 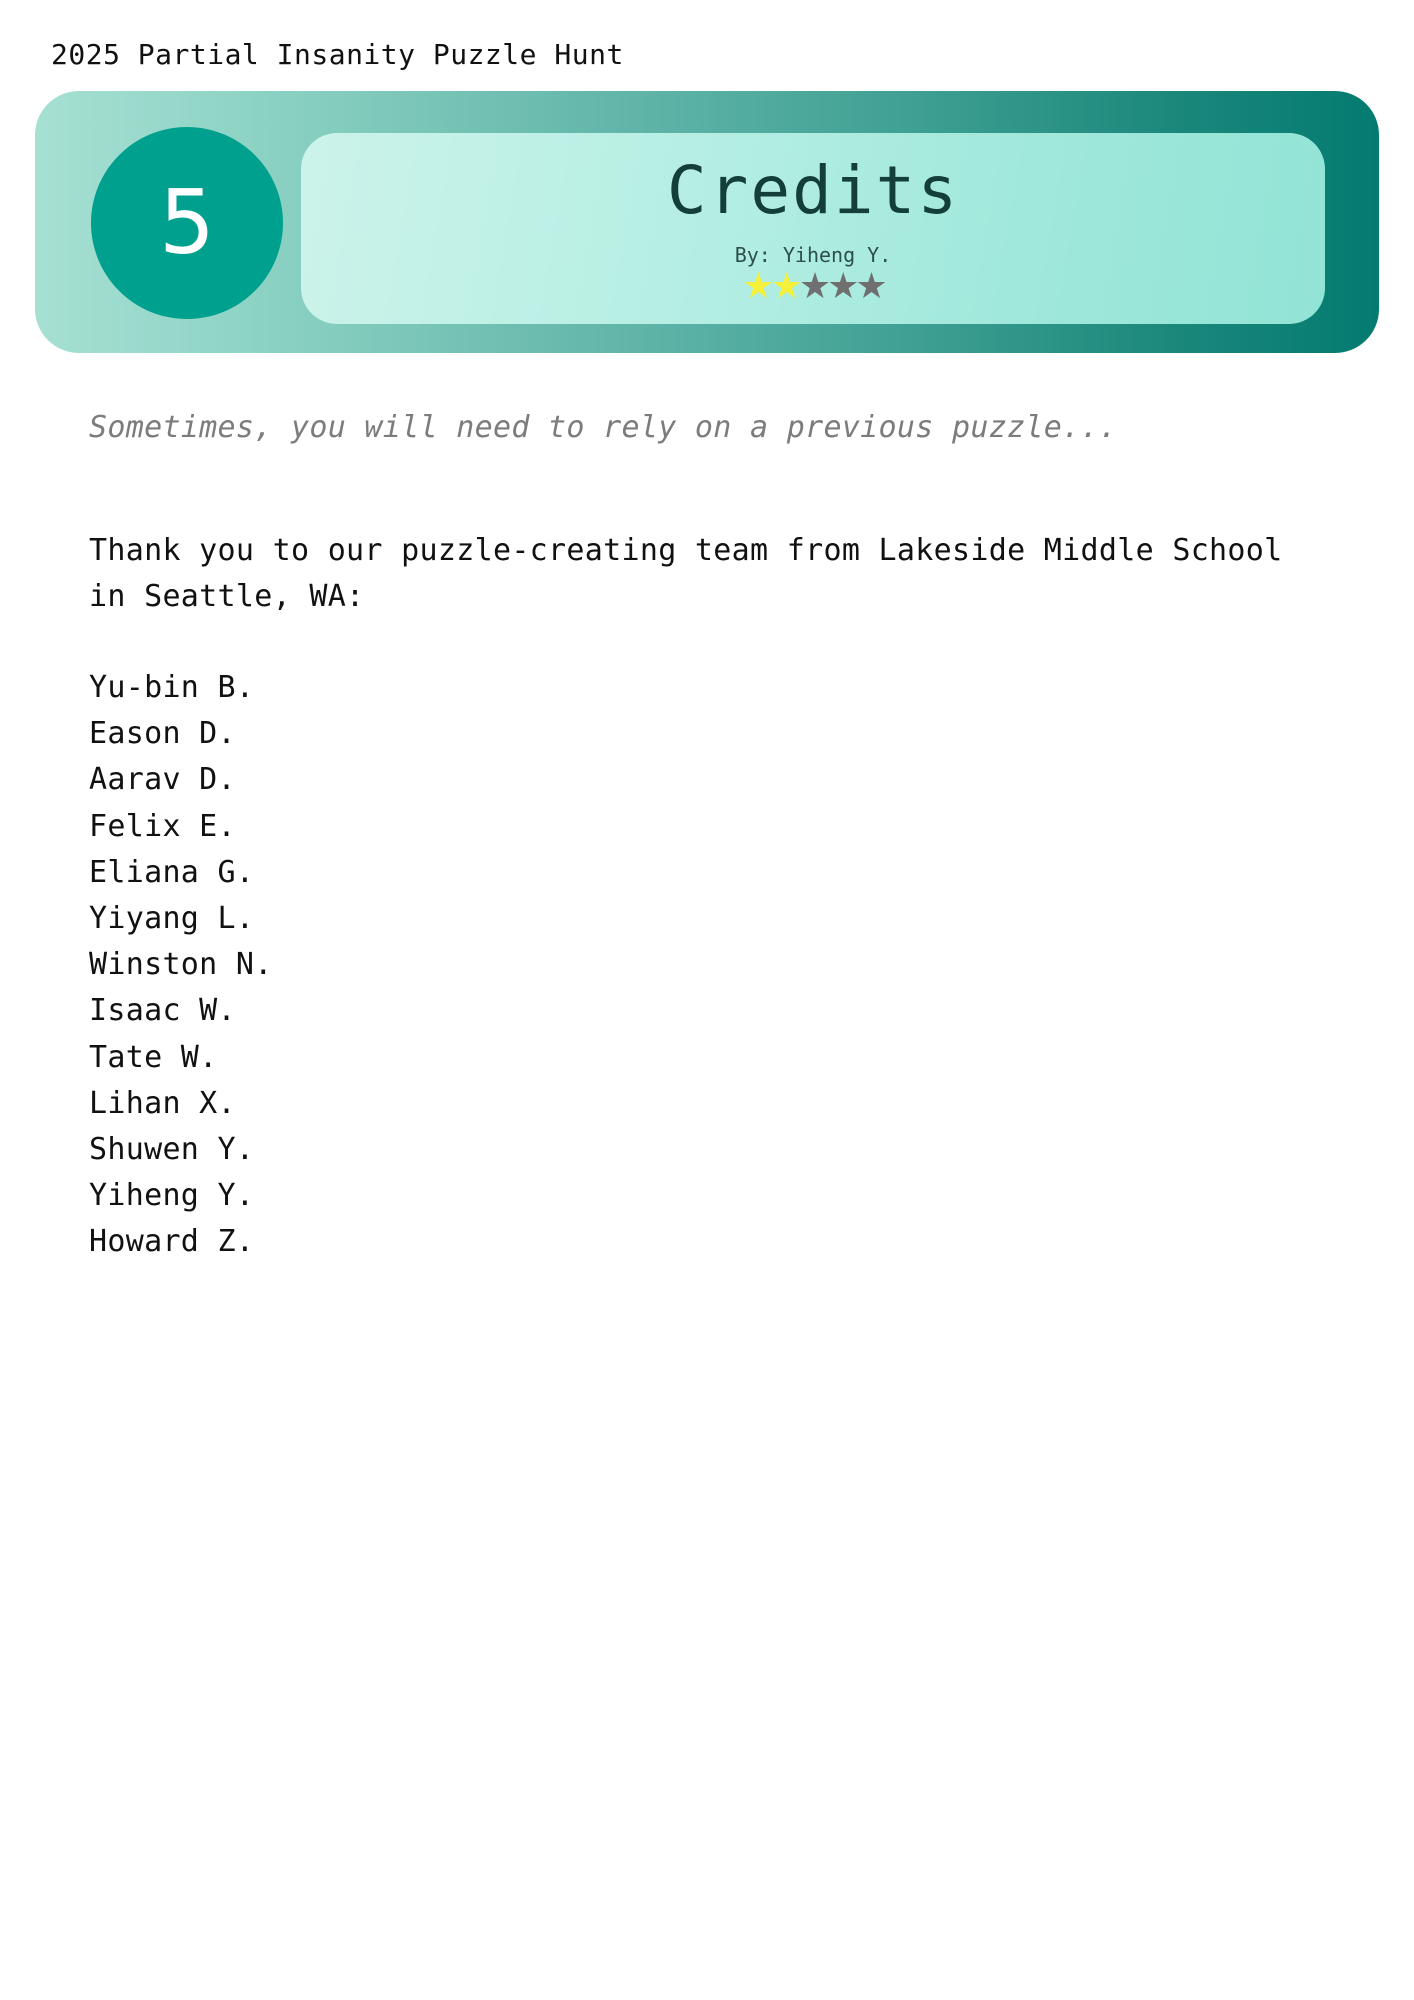 What do you see at coordinates (172, 1242) in the screenshot?
I see `credit-name: Howard Z.` at bounding box center [172, 1242].